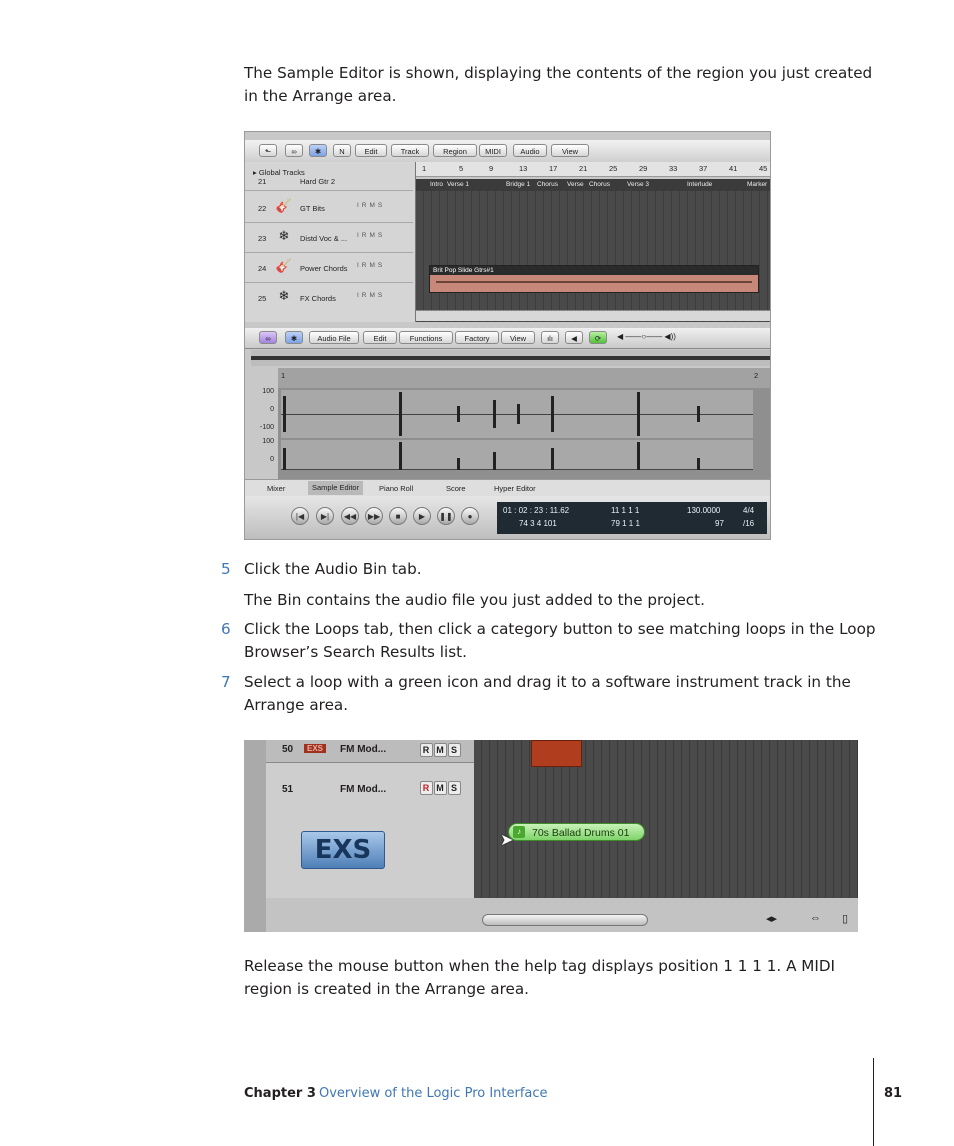 This screenshot has height=1146, width=954. What do you see at coordinates (593, 169) in the screenshot?
I see `bar-ruler: 1 5 9 13 17 21 25 29 33 37 41 45` at bounding box center [593, 169].